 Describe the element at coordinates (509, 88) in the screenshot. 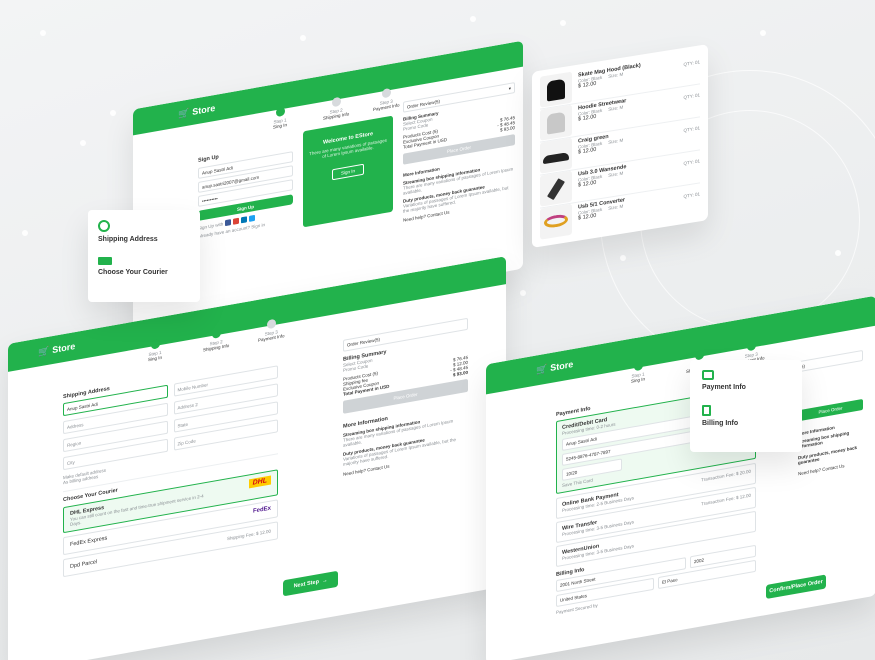

I see `chevron-down-icon: ▾` at that location.